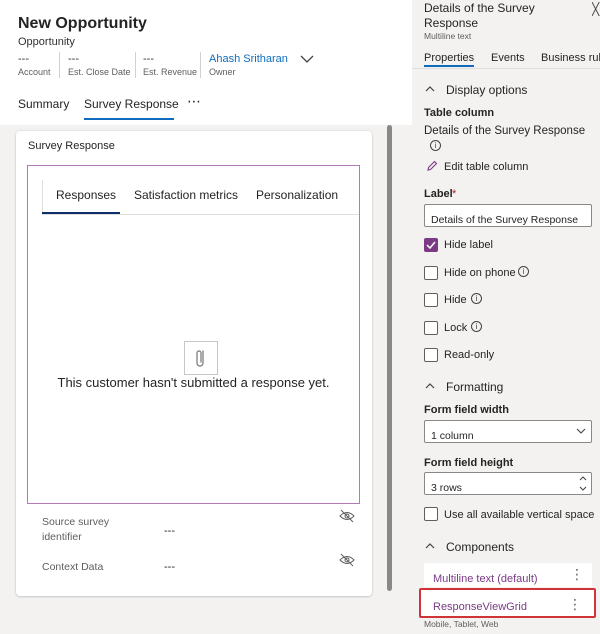 The width and height of the screenshot is (600, 634). Describe the element at coordinates (76, 529) in the screenshot. I see `field-label-source-survey-identifier: Source survey identifier` at that location.